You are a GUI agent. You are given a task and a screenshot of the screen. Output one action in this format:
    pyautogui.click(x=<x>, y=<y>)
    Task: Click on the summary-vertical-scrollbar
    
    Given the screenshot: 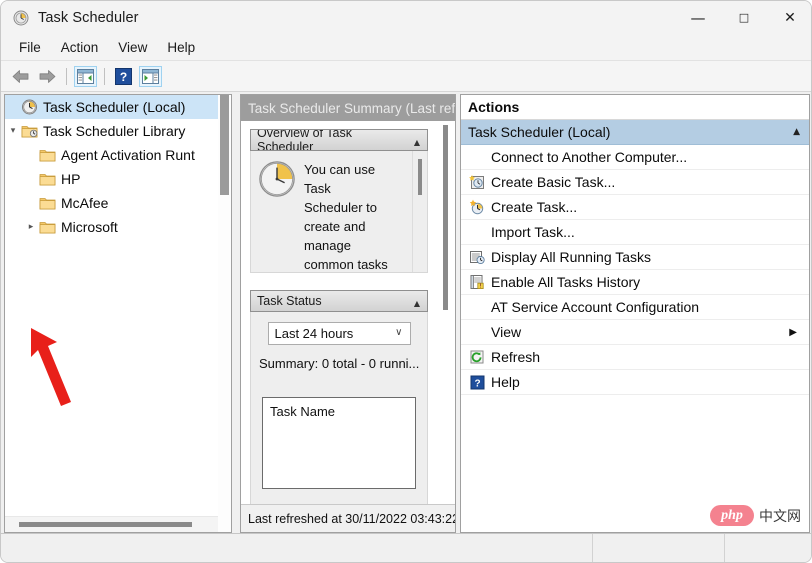 What is the action you would take?
    pyautogui.click(x=446, y=312)
    